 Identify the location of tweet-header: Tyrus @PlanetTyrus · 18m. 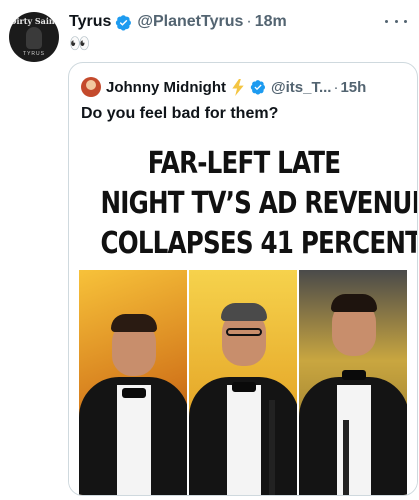
(178, 22).